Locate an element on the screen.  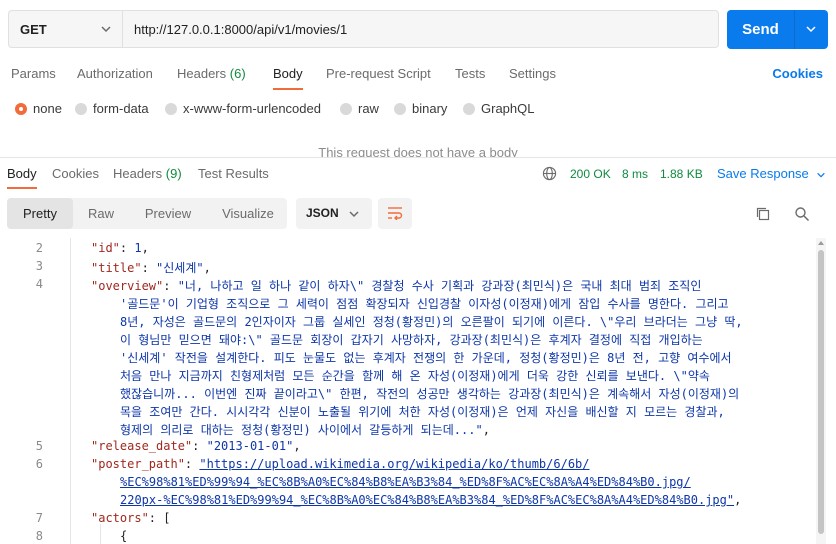
tab-tests: Tests is located at coordinates (470, 73).